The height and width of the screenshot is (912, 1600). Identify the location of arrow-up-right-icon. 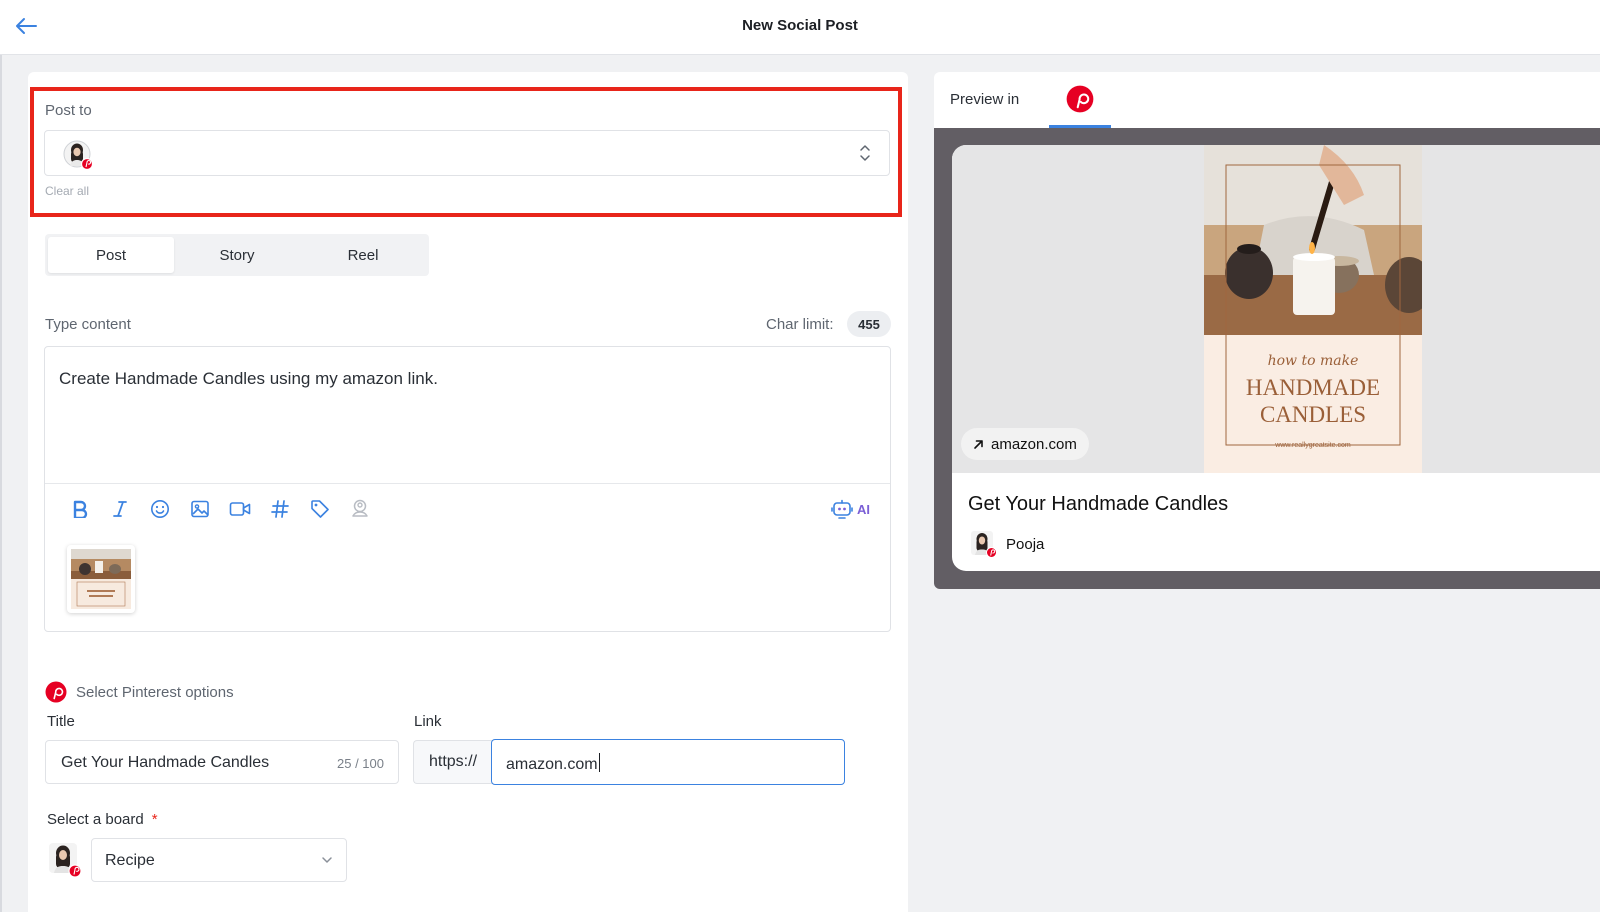
(978, 444).